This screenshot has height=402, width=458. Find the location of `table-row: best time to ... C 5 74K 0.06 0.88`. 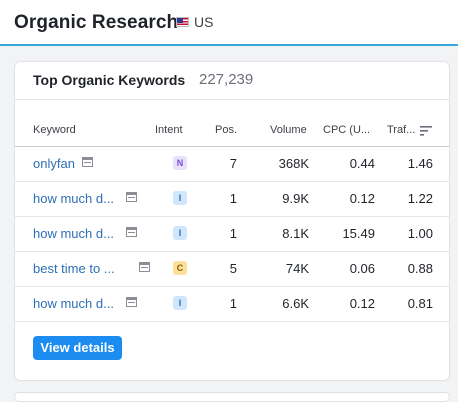

table-row: best time to ... C 5 74K 0.06 0.88 is located at coordinates (232, 269).